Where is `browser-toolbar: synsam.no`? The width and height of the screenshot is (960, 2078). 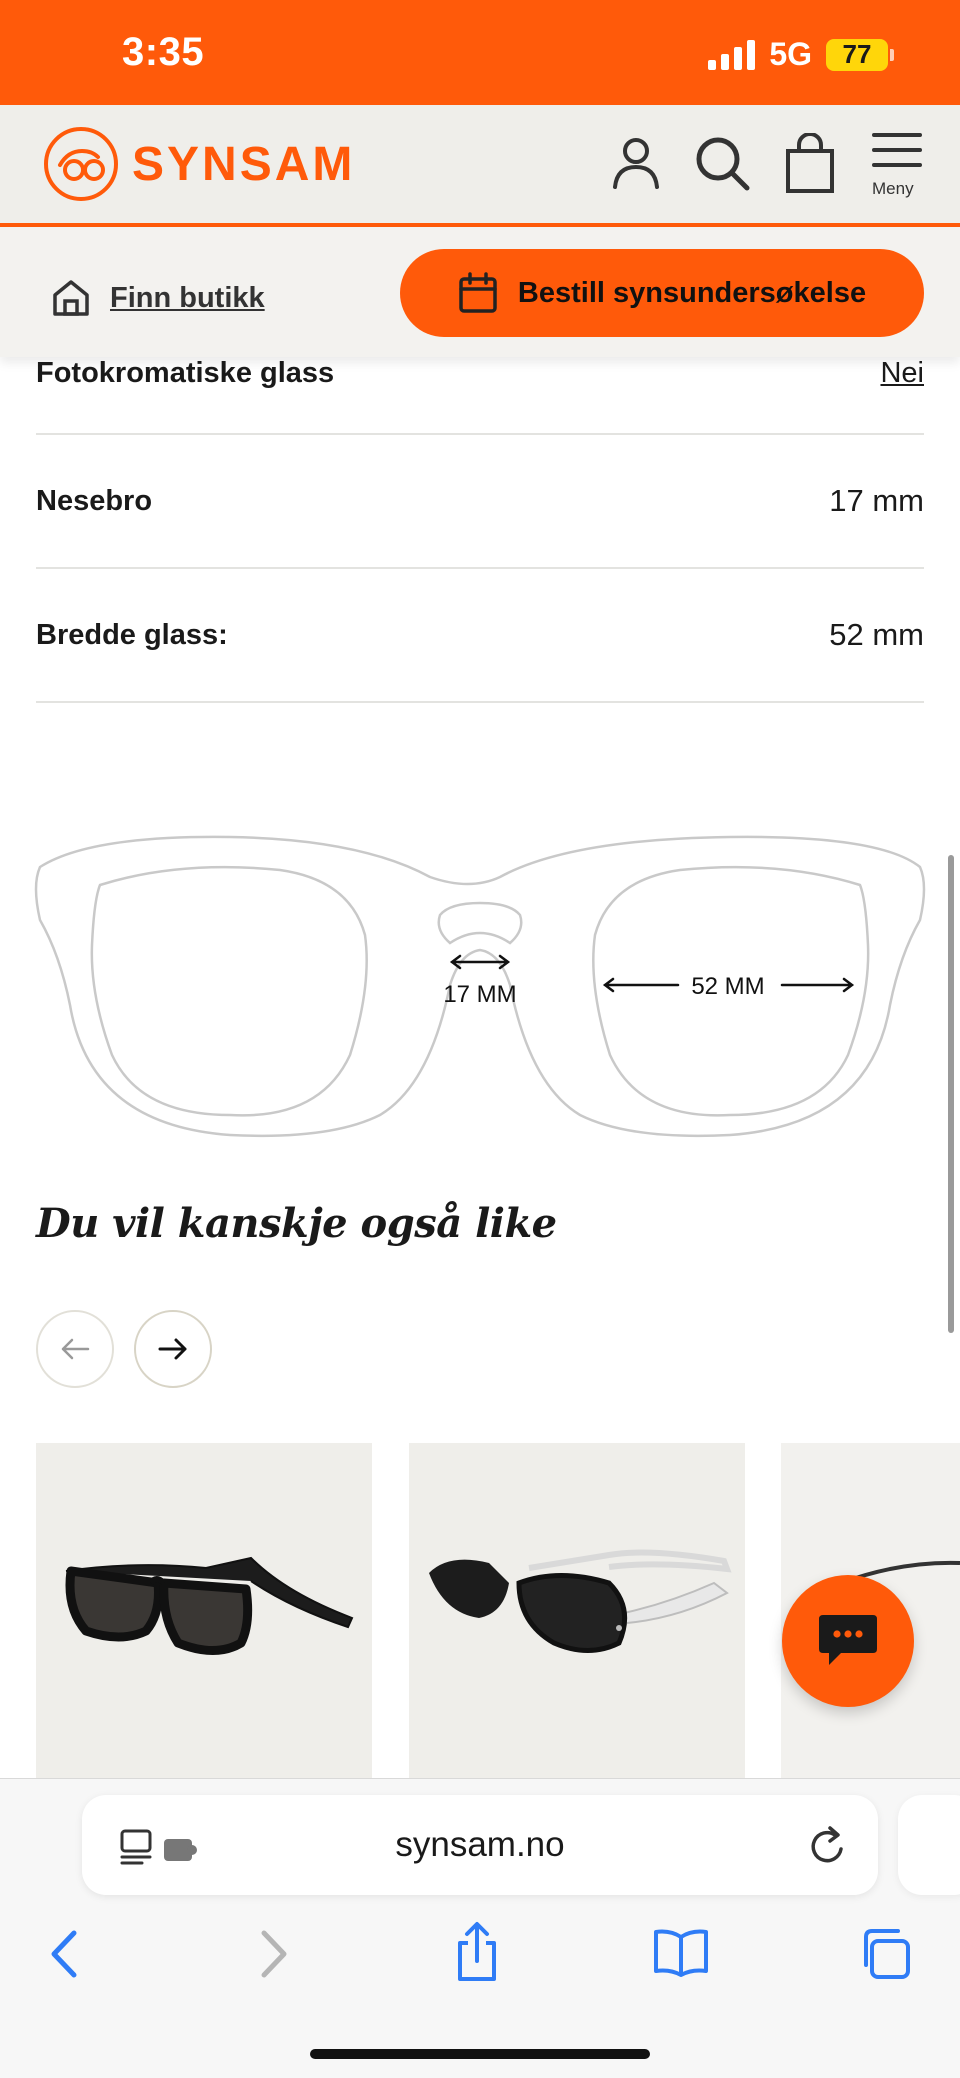 browser-toolbar: synsam.no is located at coordinates (480, 1928).